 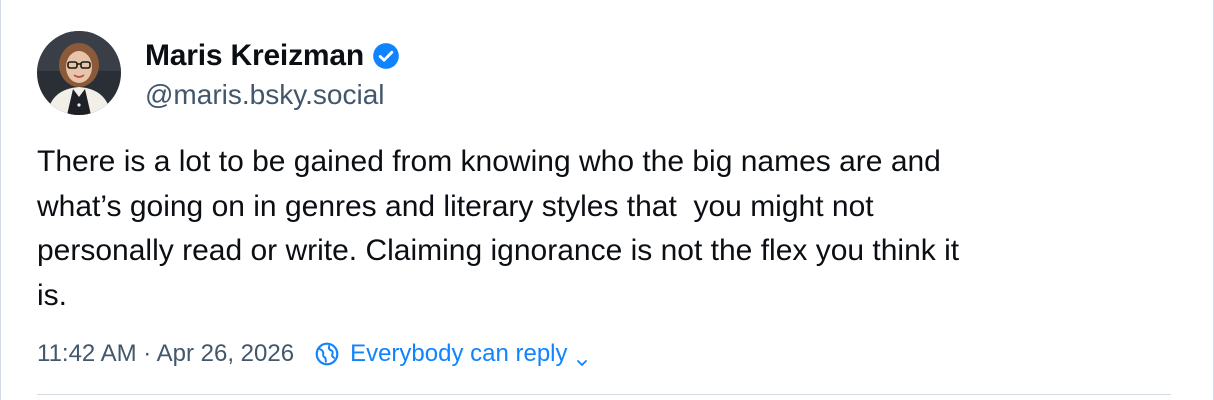 I want to click on author-handle: @maris.bsky.social, so click(x=272, y=95).